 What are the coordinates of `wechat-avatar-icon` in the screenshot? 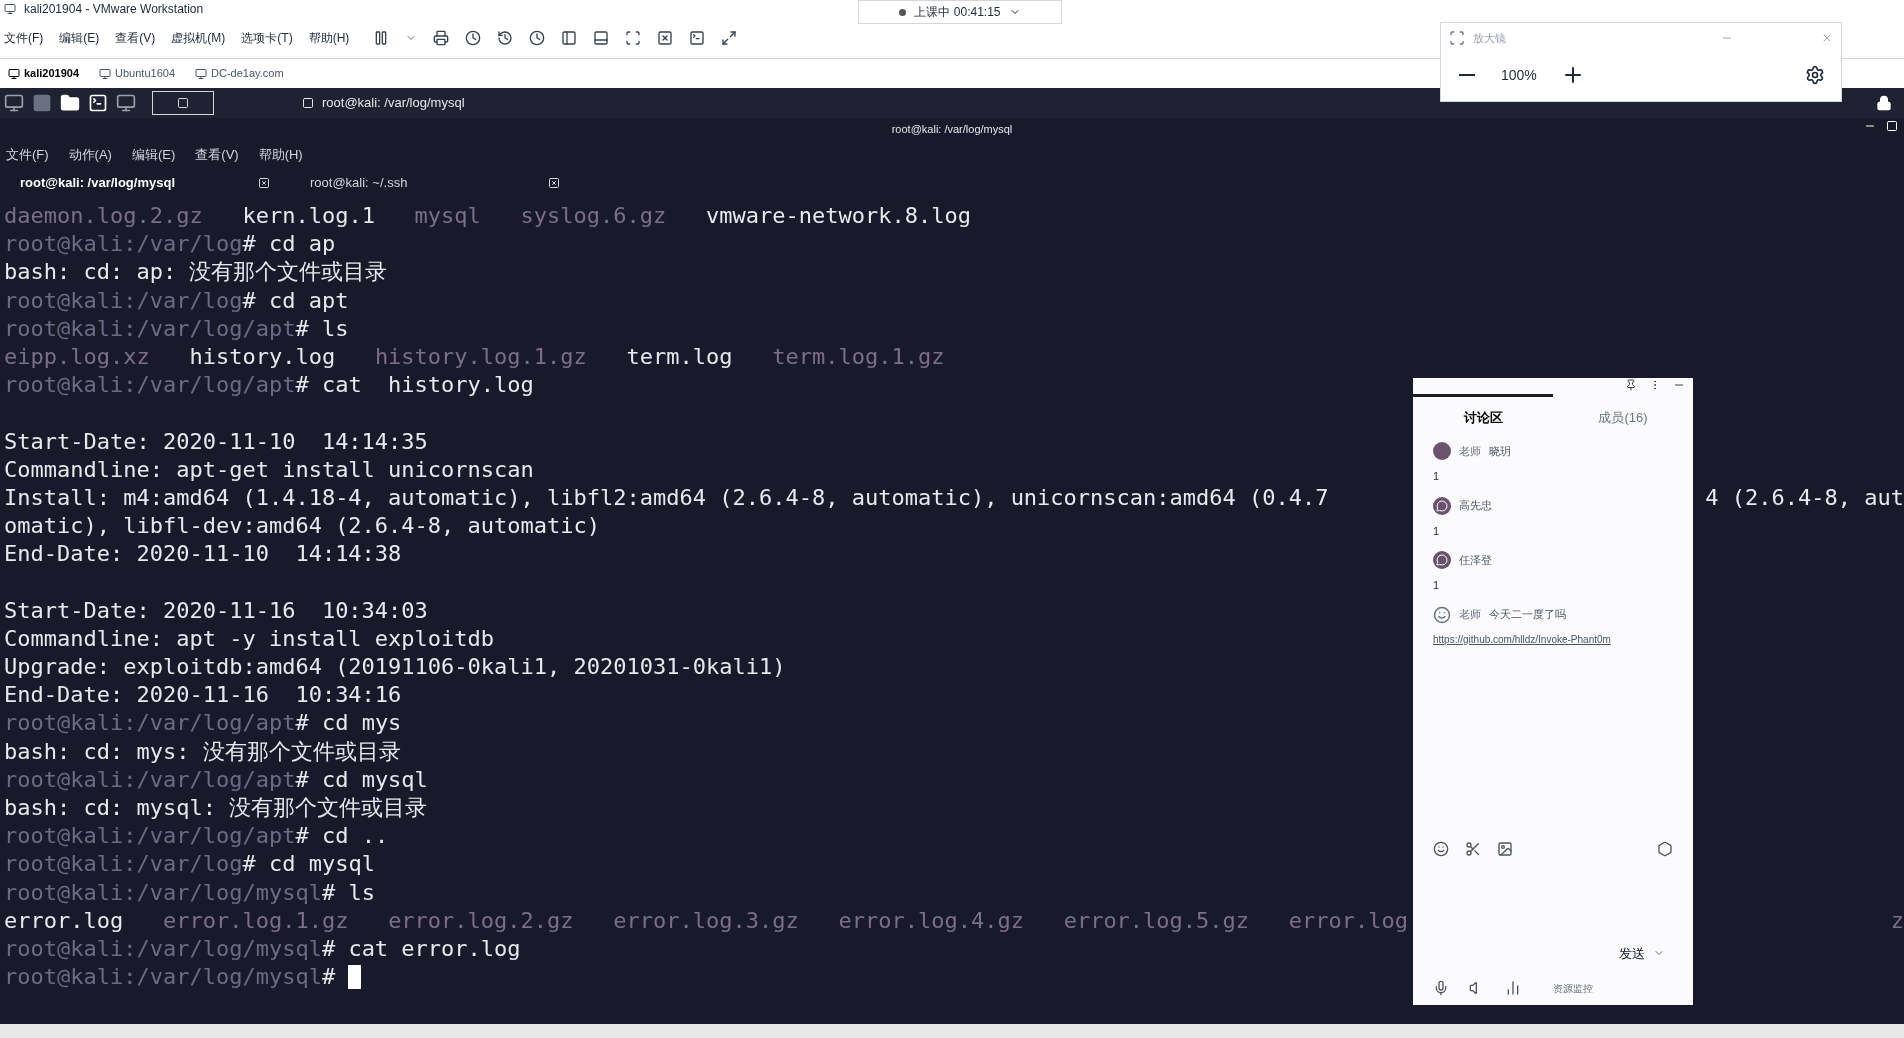 It's located at (1442, 505).